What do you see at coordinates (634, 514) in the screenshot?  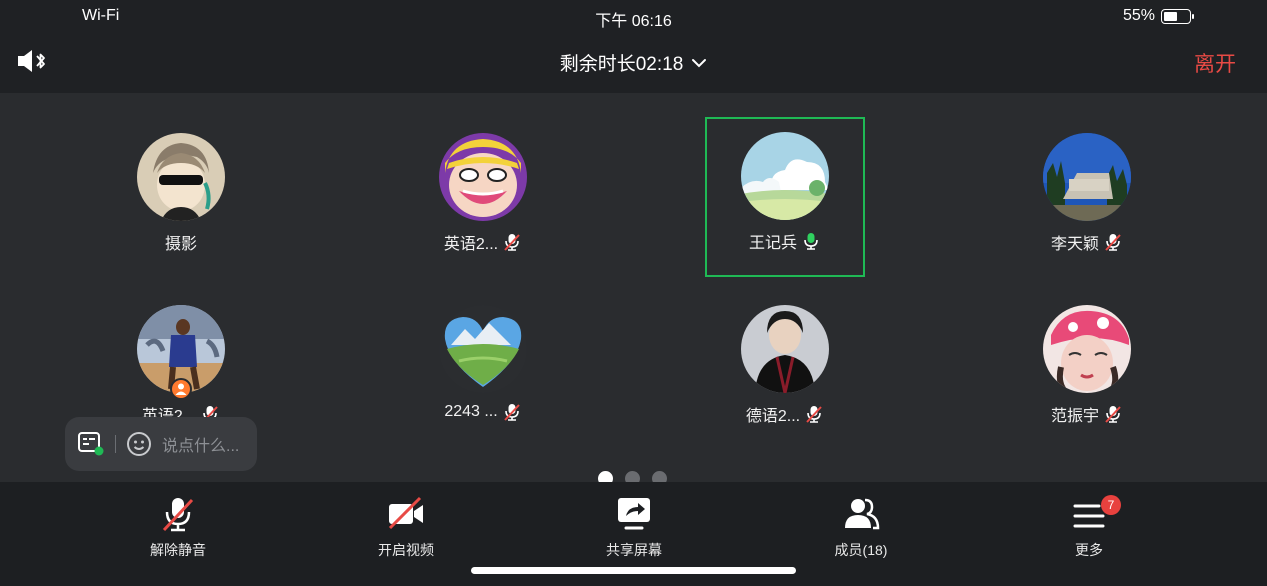 I see `share-screen-icon` at bounding box center [634, 514].